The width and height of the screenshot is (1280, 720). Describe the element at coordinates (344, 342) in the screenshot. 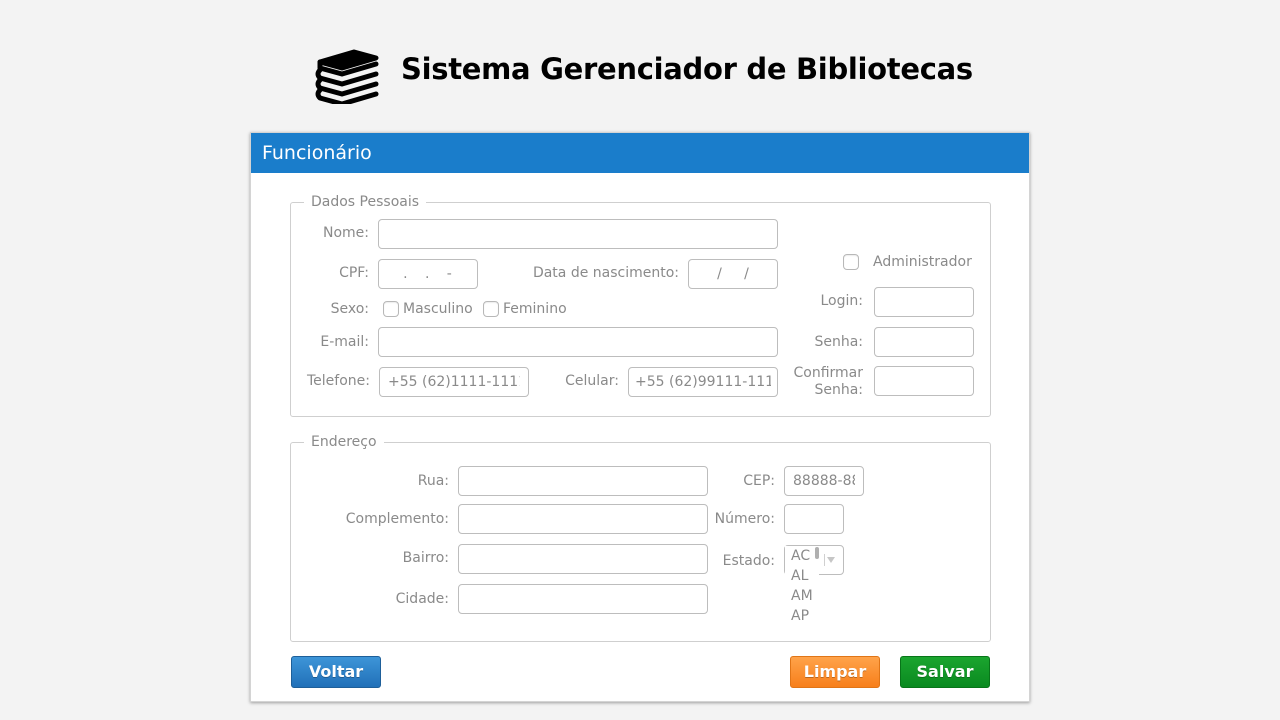

I see `email-label: E-mail:` at that location.